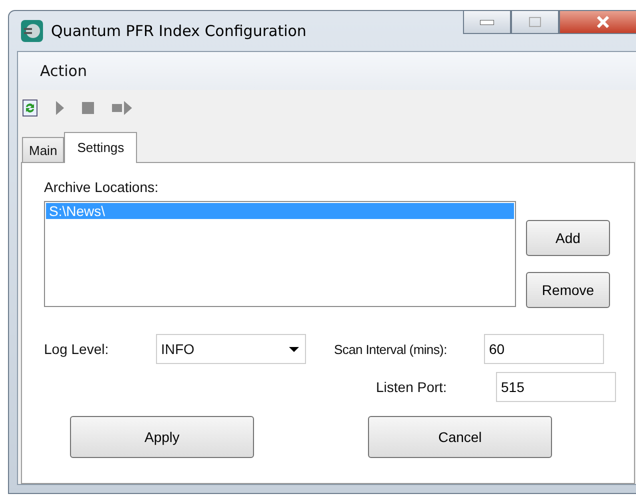 The height and width of the screenshot is (502, 636). Describe the element at coordinates (412, 387) in the screenshot. I see `field-label: Listen Port:` at that location.